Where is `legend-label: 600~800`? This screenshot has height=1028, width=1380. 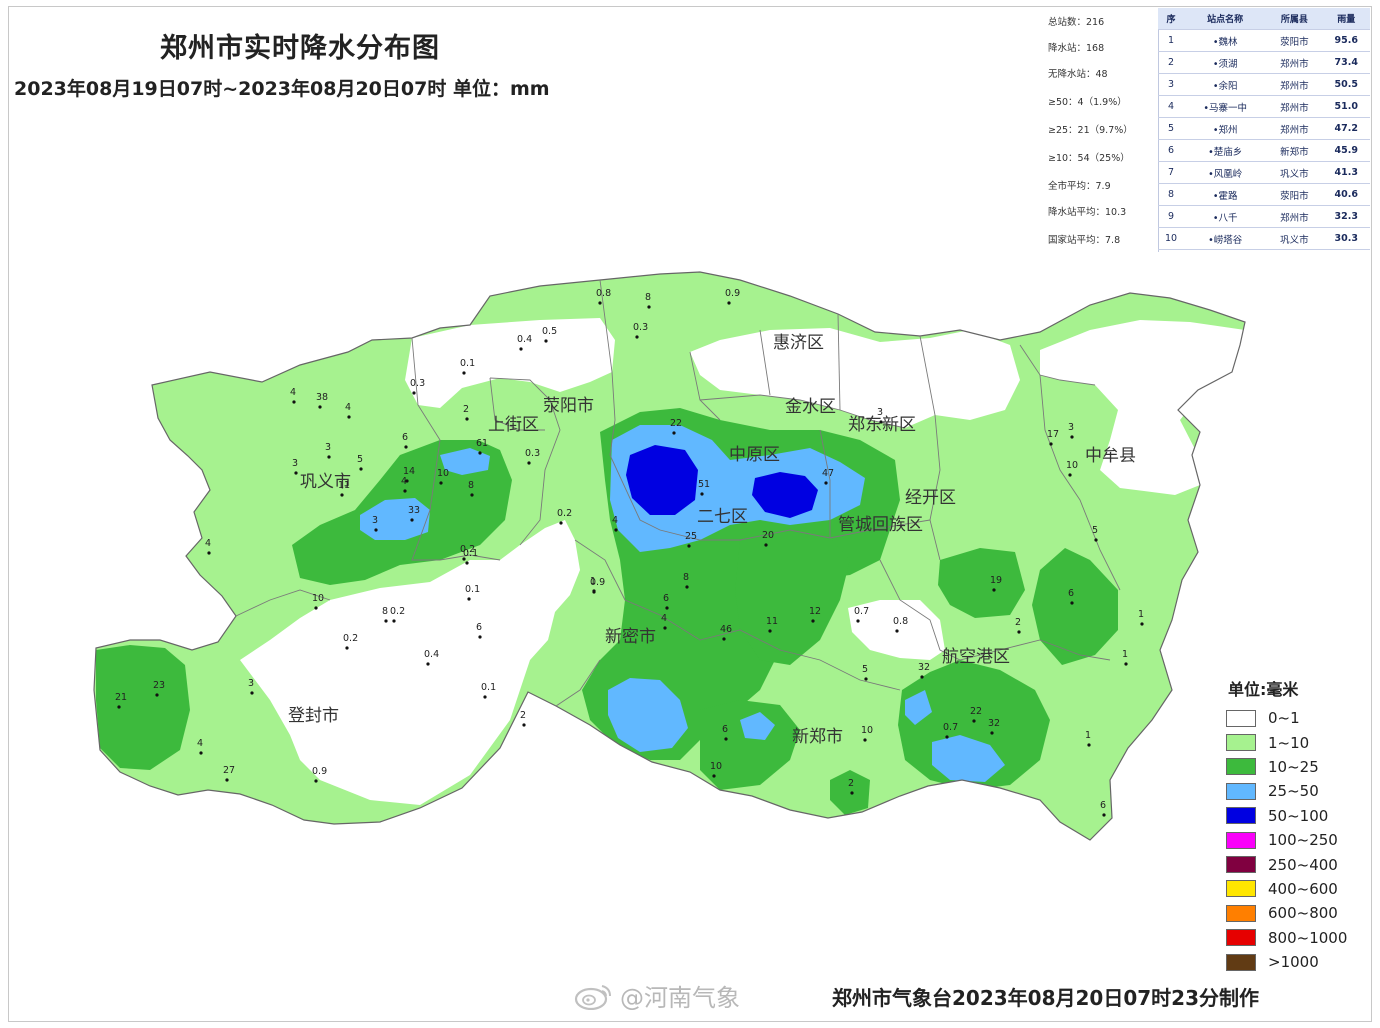
legend-label: 600~800 is located at coordinates (1303, 913).